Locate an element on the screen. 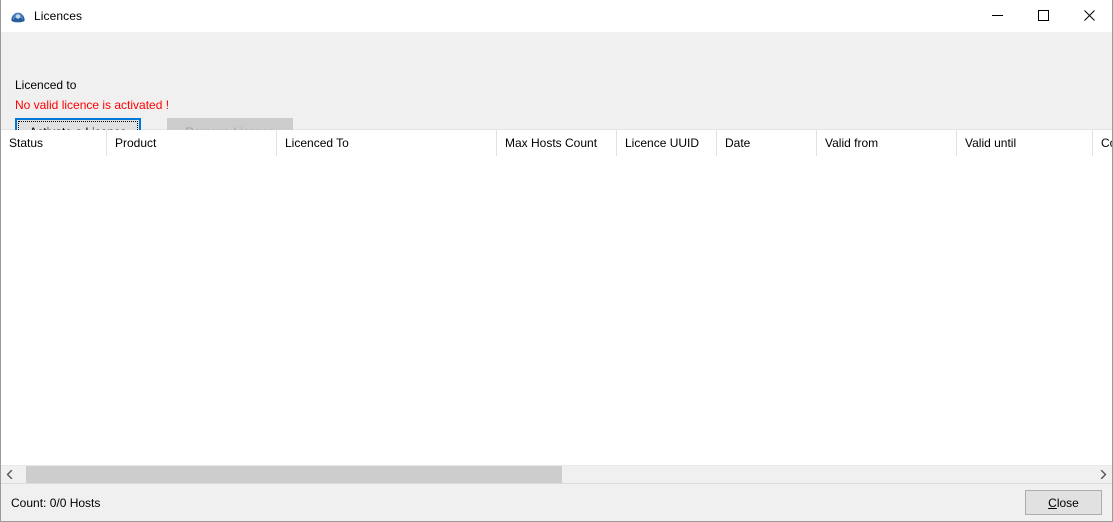 The image size is (1113, 522). app-dome-icon is located at coordinates (18, 16).